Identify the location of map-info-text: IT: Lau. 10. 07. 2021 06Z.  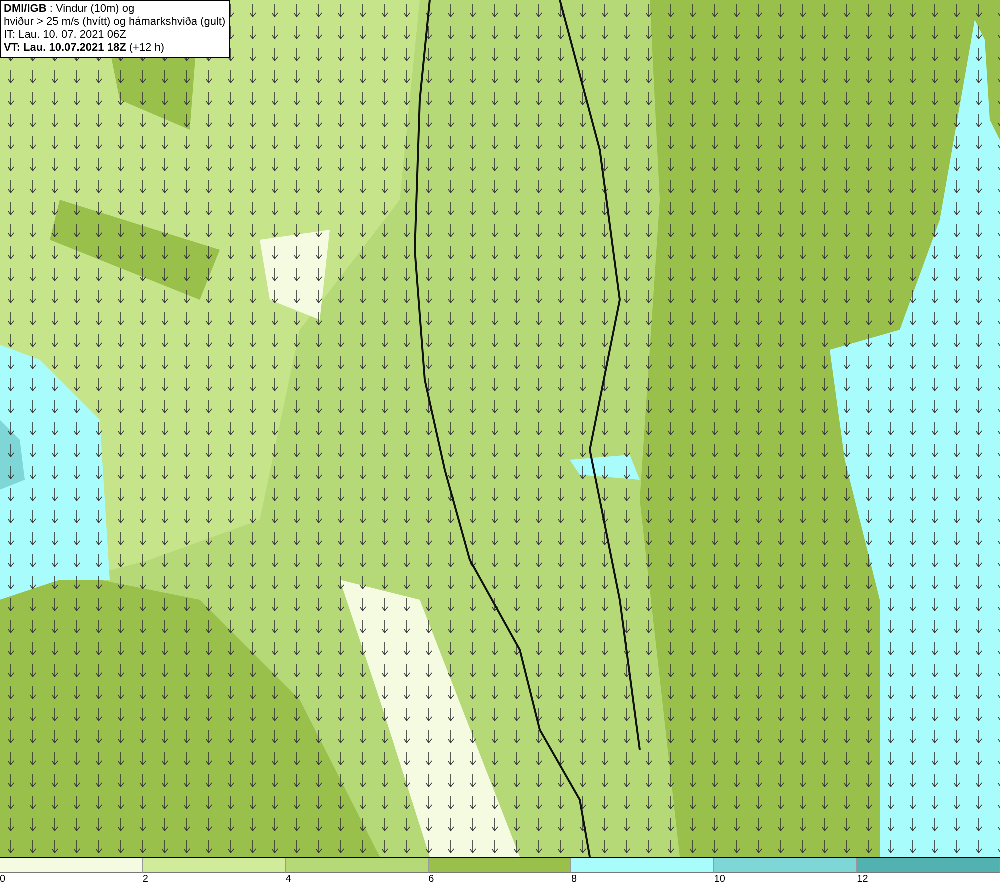
(66, 35).